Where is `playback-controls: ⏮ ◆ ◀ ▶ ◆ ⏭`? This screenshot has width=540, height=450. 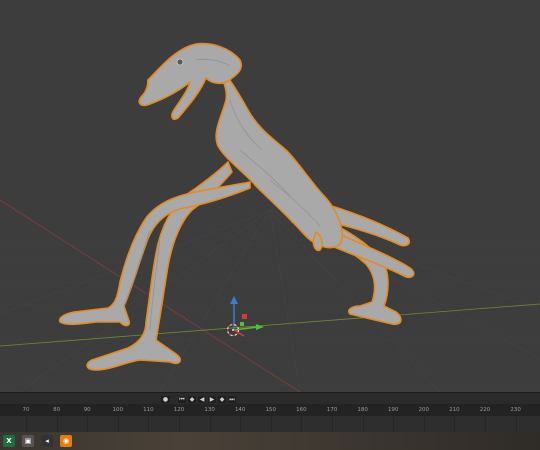 playback-controls: ⏮ ◆ ◀ ▶ ◆ ⏭ is located at coordinates (207, 399).